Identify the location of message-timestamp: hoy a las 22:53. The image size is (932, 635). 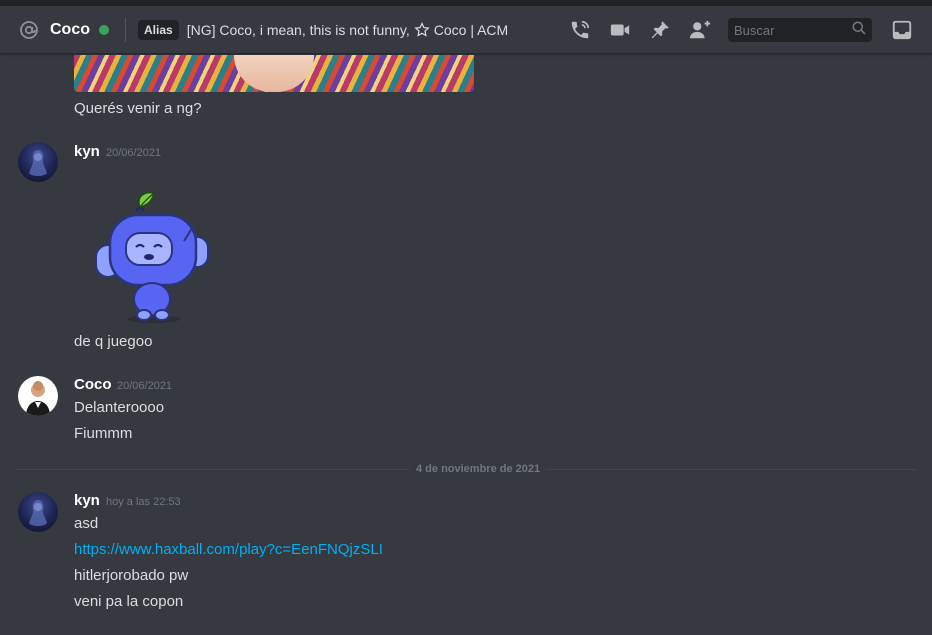
(143, 502).